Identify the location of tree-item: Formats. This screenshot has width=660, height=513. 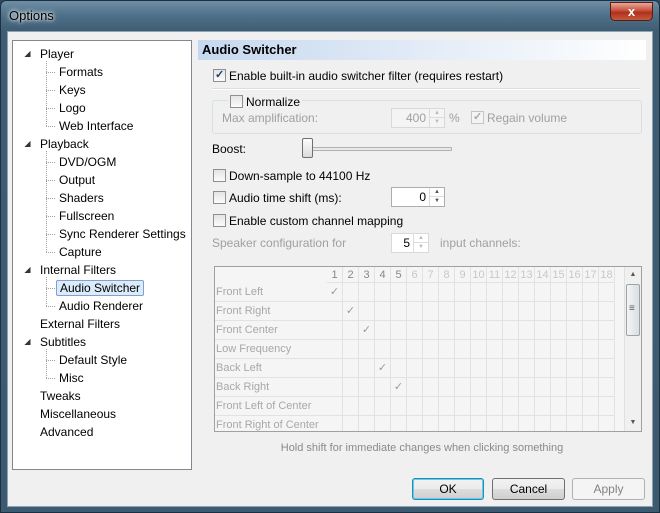
(81, 72).